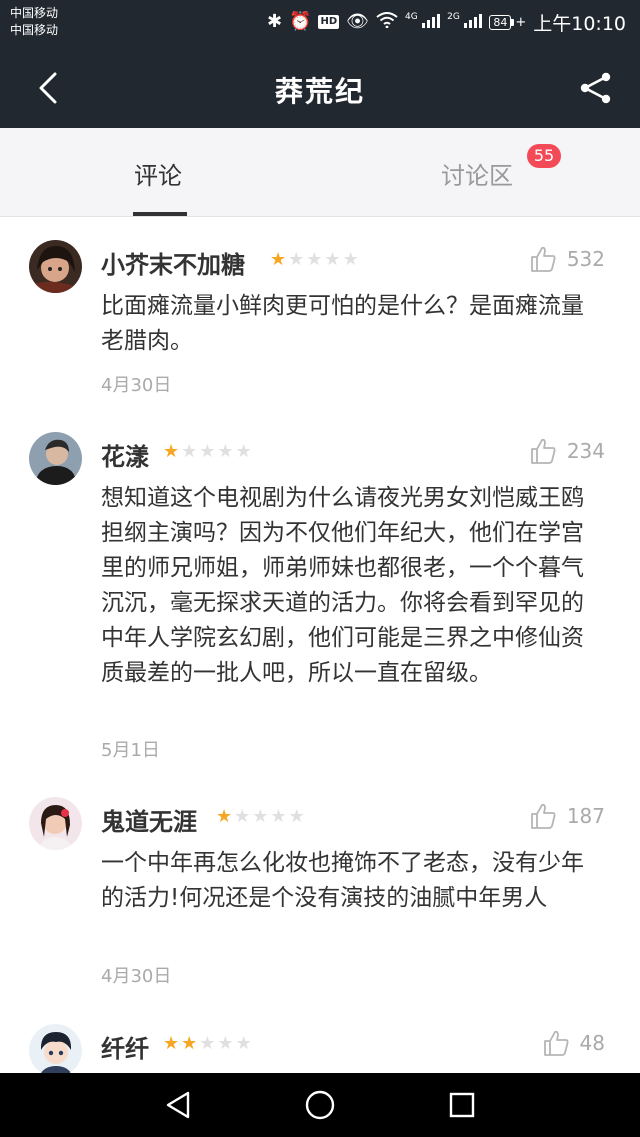  Describe the element at coordinates (34, 30) in the screenshot. I see `carrier-2: 中国移动` at that location.